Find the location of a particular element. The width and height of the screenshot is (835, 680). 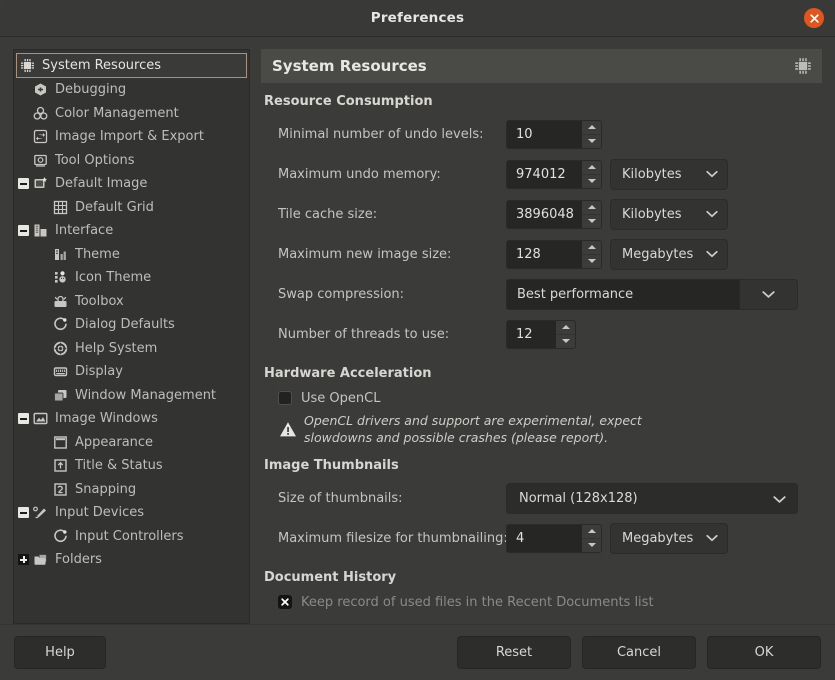

max-image-size-label: Maximum new image size: is located at coordinates (365, 254).